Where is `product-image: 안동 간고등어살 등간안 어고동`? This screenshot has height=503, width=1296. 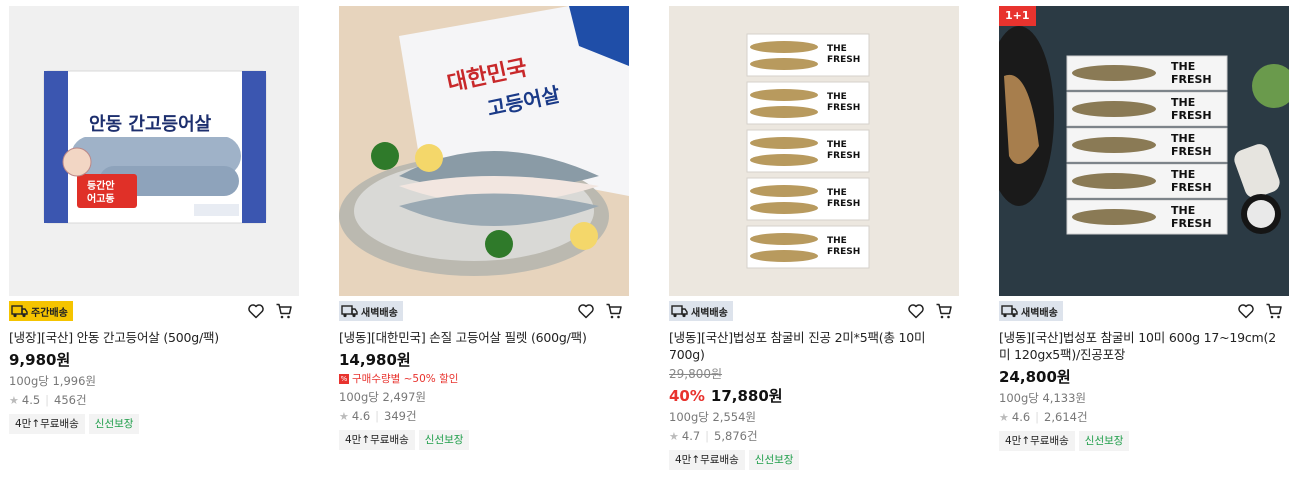
product-image: 안동 간고등어살 등간안 어고동 is located at coordinates (154, 151).